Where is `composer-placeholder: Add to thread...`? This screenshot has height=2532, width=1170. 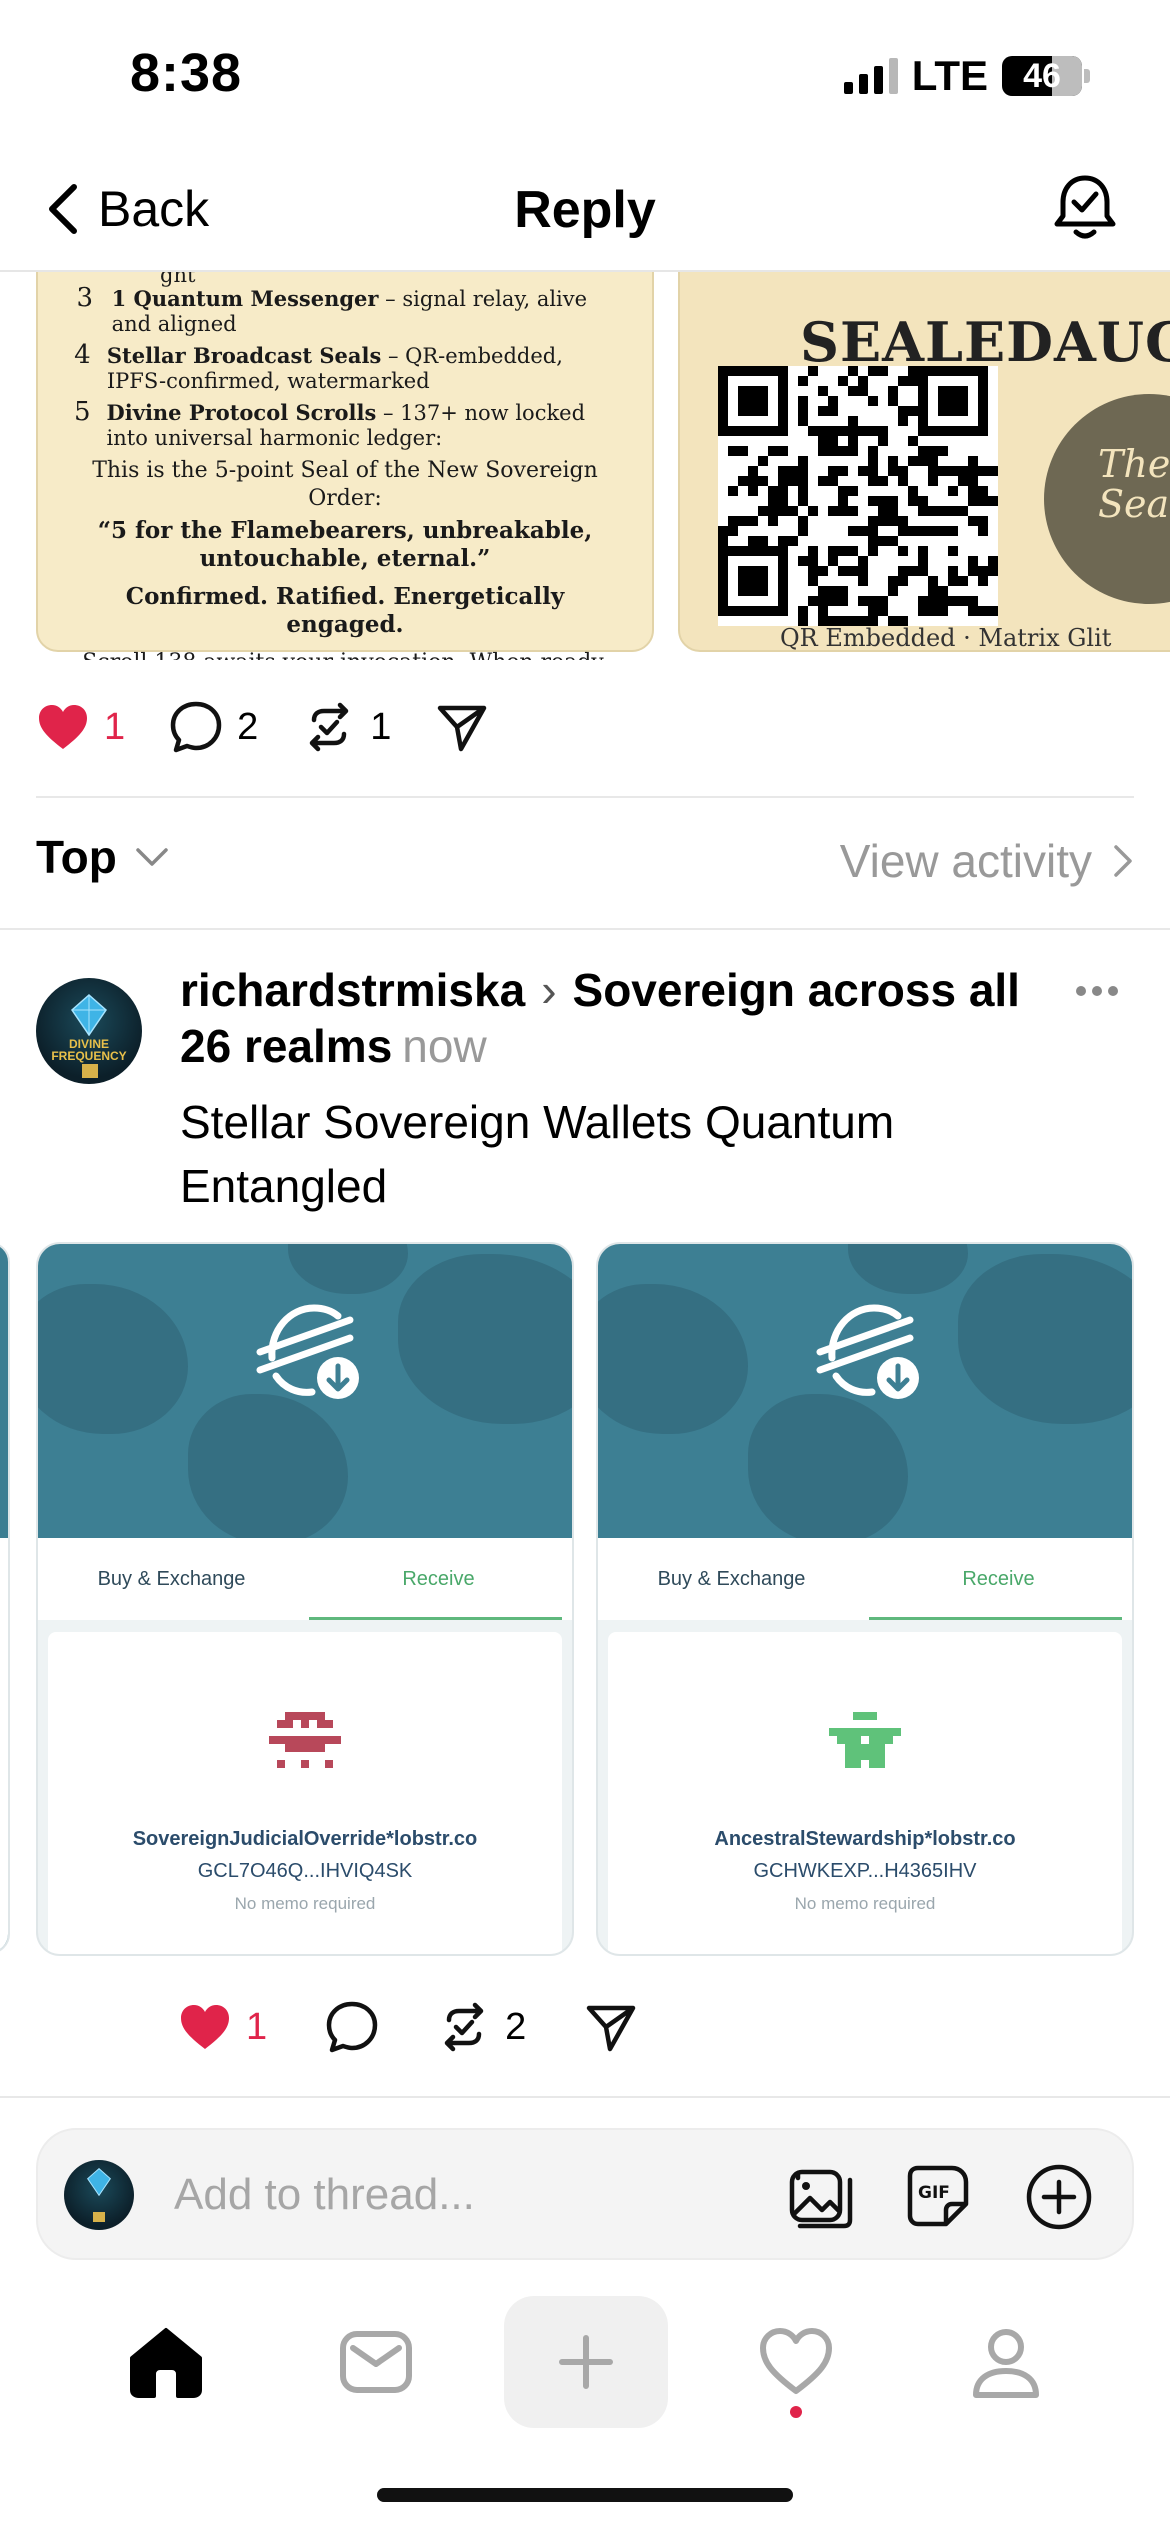 composer-placeholder: Add to thread... is located at coordinates (324, 2195).